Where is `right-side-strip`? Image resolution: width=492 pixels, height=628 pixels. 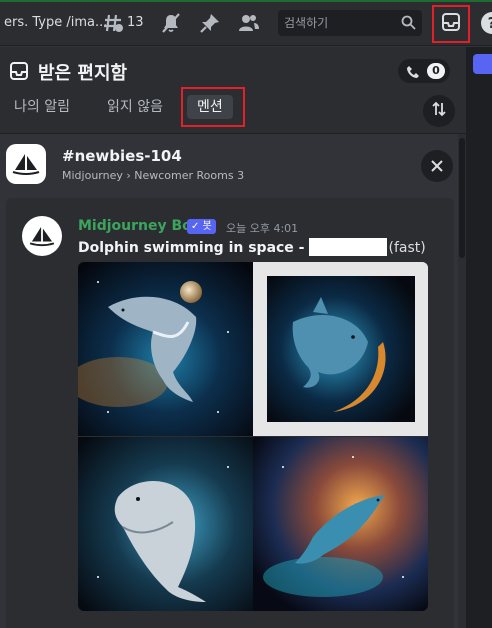 right-side-strip is located at coordinates (479, 337).